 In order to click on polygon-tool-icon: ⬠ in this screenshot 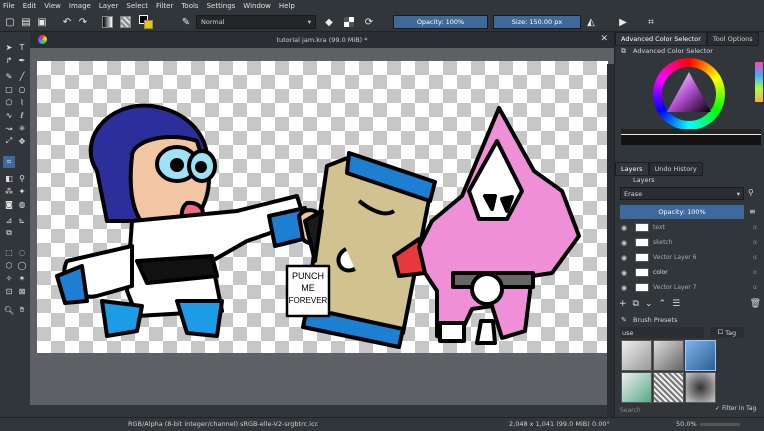, I will do `click(9, 102)`.